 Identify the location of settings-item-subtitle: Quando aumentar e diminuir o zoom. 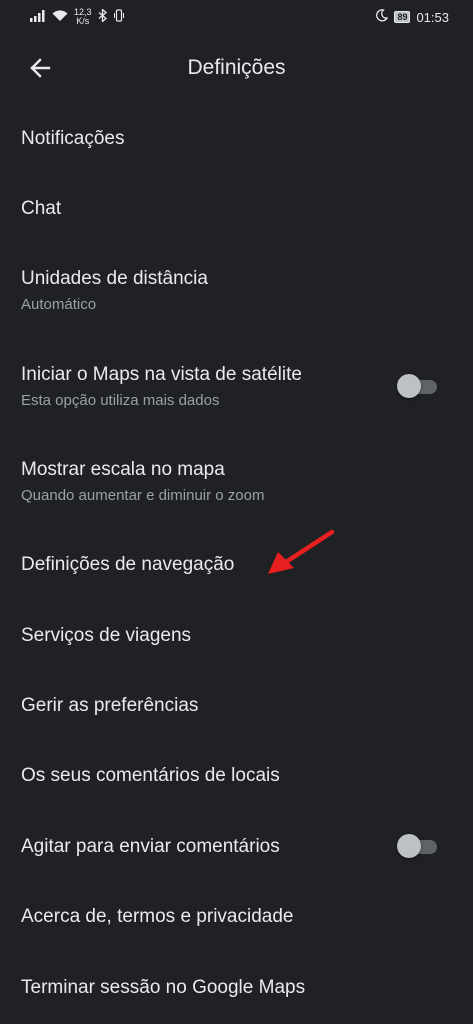
(143, 495).